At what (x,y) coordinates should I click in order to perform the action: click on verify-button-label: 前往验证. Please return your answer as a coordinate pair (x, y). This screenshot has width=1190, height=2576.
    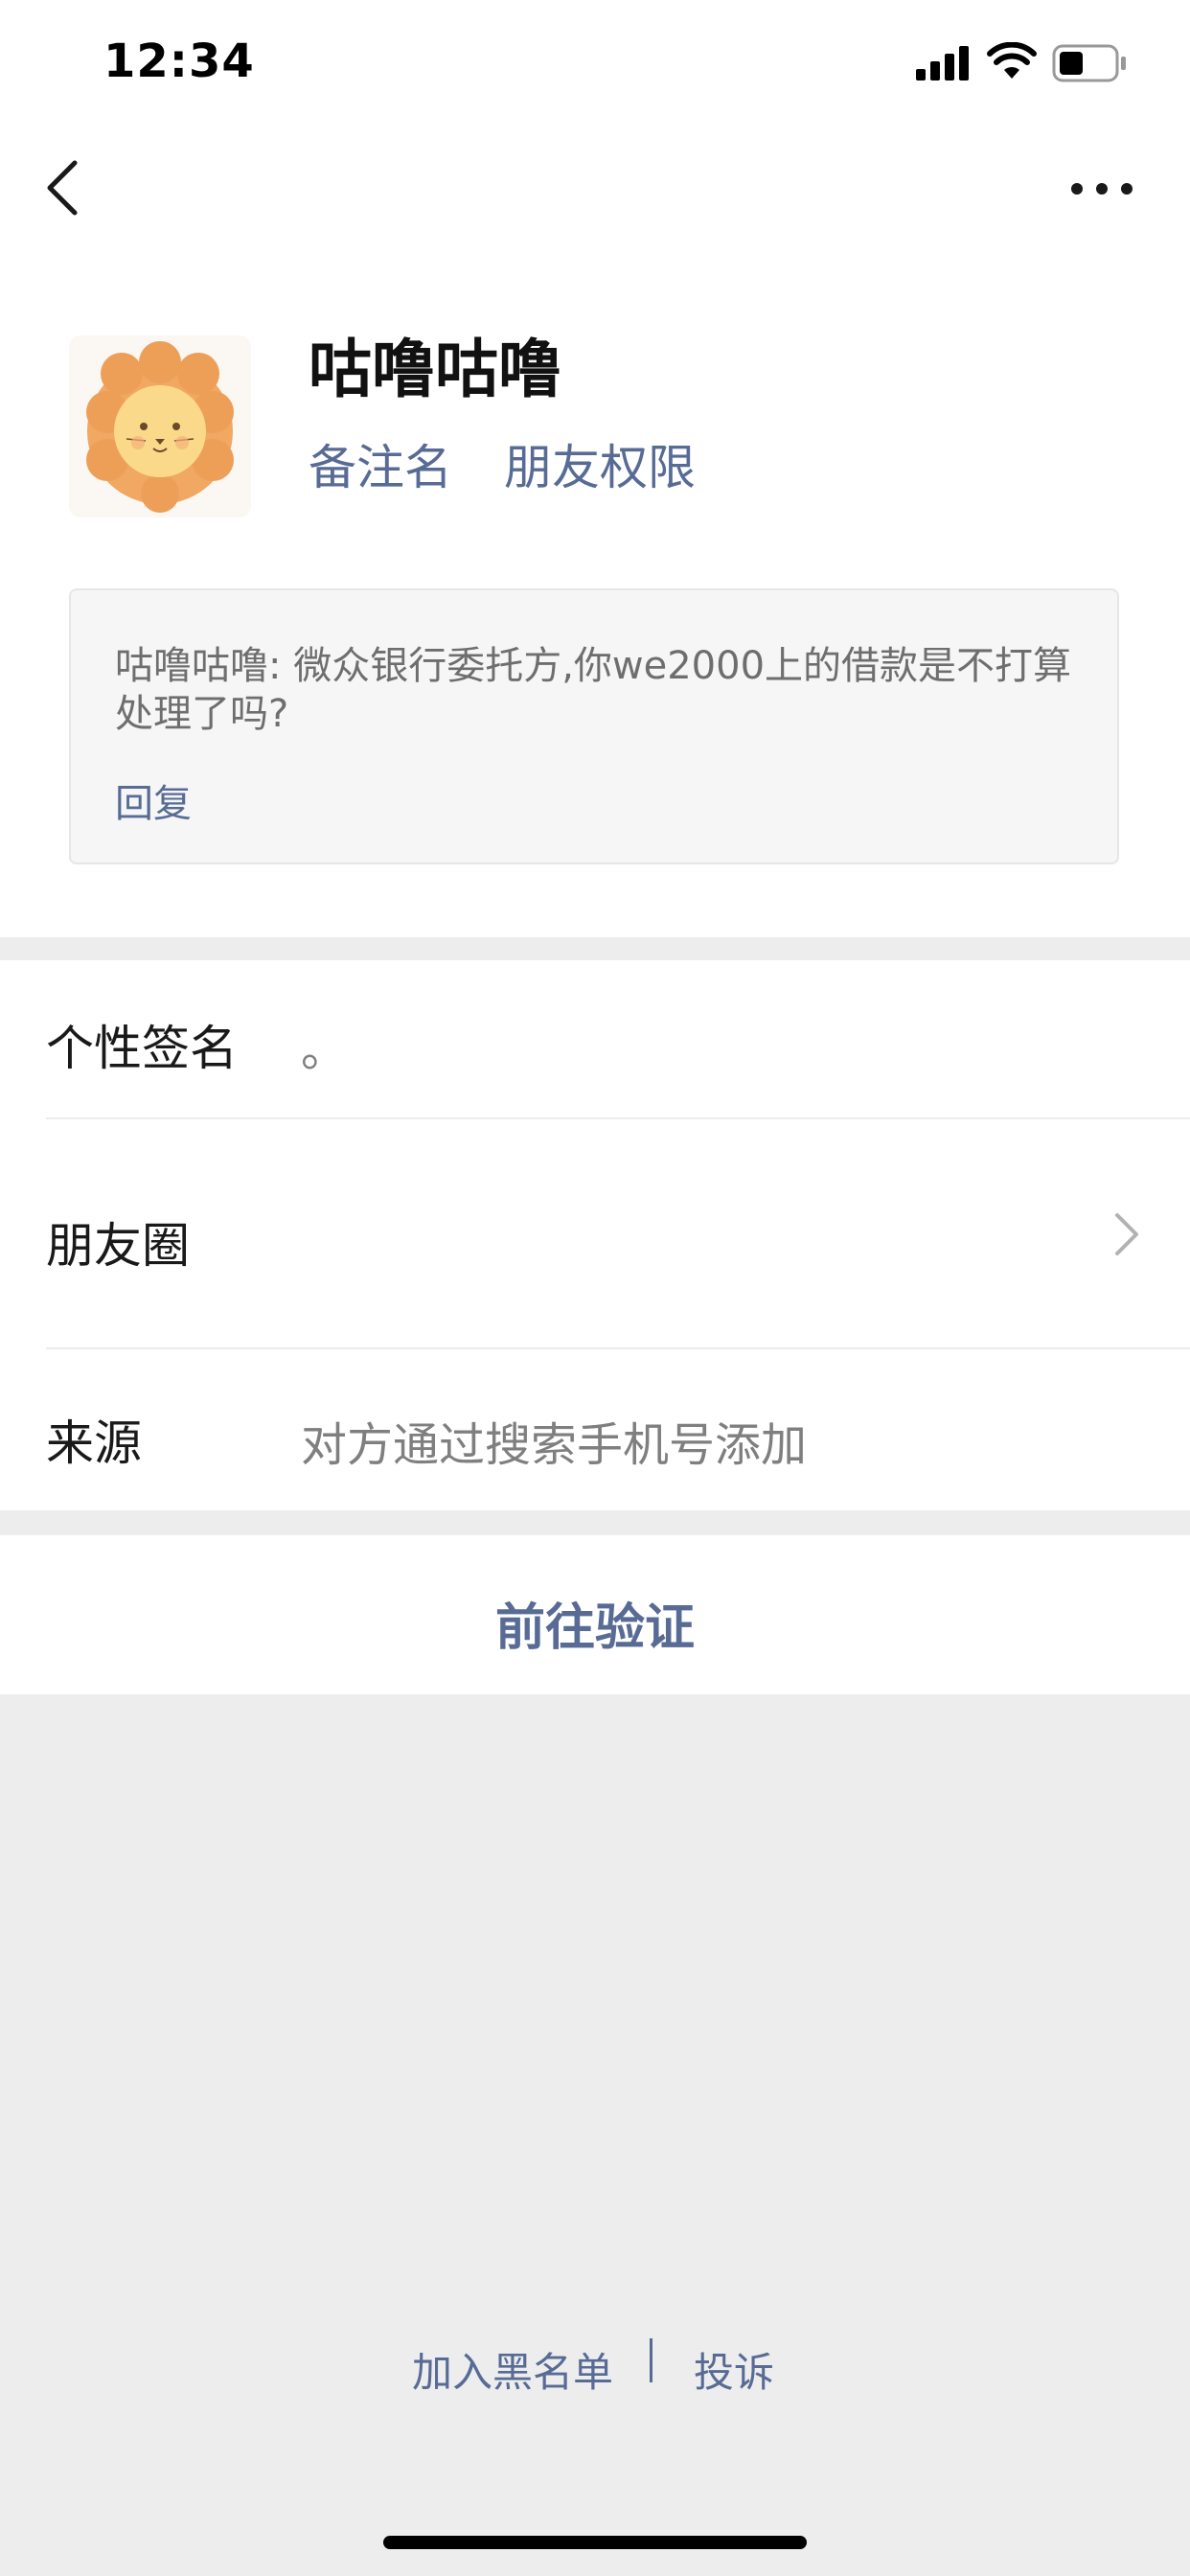
    Looking at the image, I should click on (594, 1628).